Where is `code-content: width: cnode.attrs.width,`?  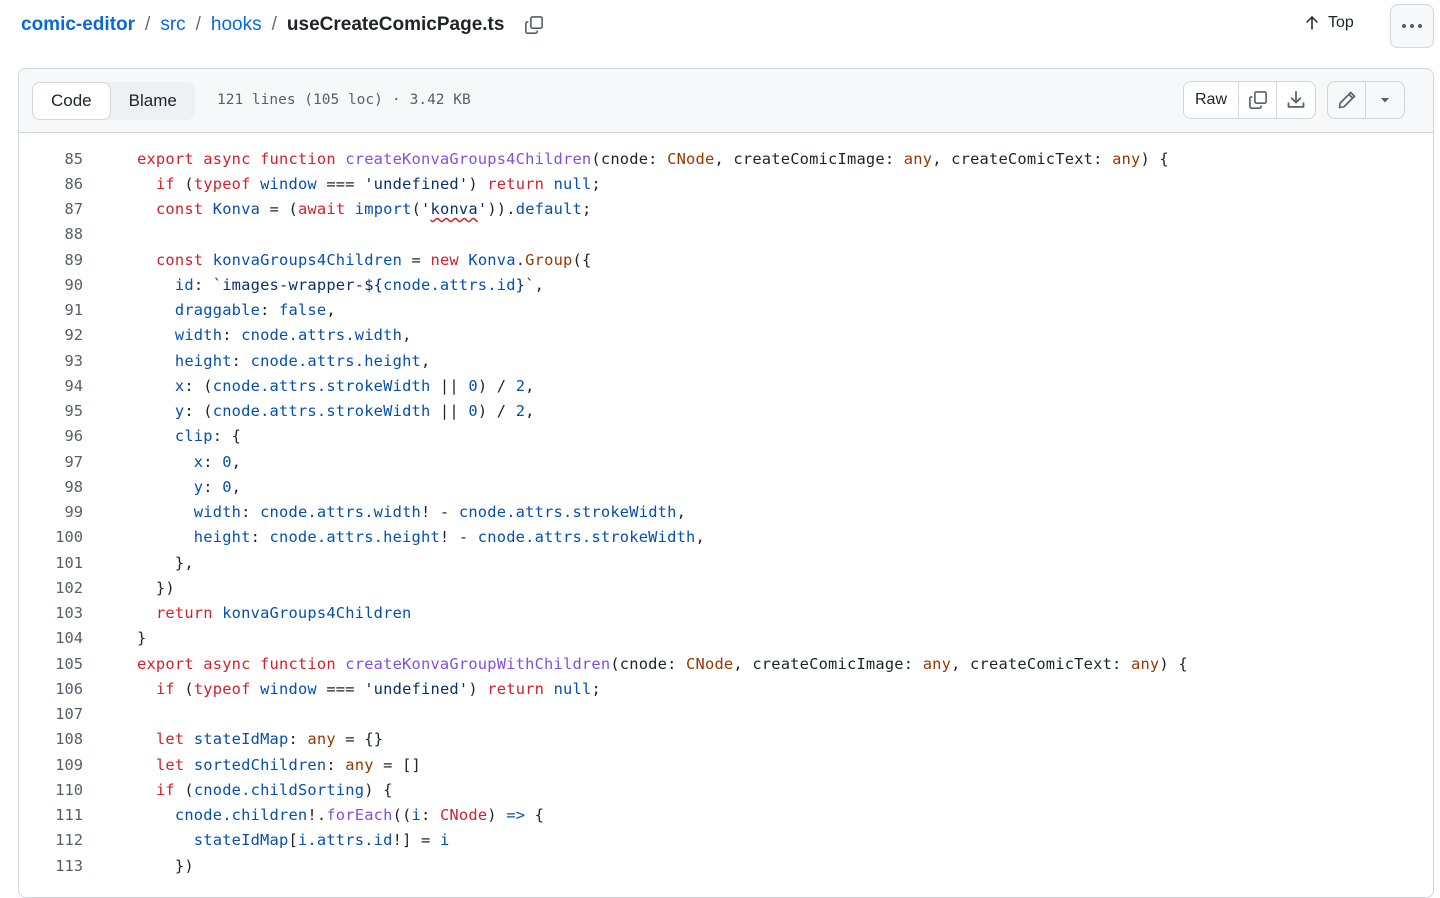 code-content: width: cnode.attrs.width, is located at coordinates (293, 335).